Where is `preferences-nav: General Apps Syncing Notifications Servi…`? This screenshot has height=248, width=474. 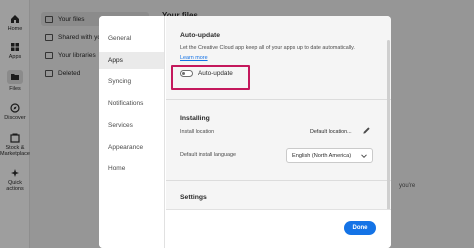 preferences-nav: General Apps Syncing Notifications Servi… is located at coordinates (132, 132).